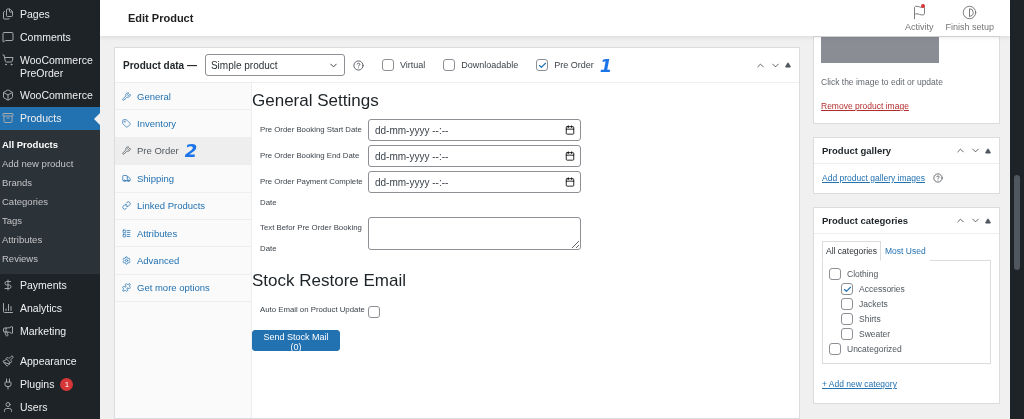 This screenshot has width=1024, height=419. What do you see at coordinates (919, 12) in the screenshot?
I see `flag-icon` at bounding box center [919, 12].